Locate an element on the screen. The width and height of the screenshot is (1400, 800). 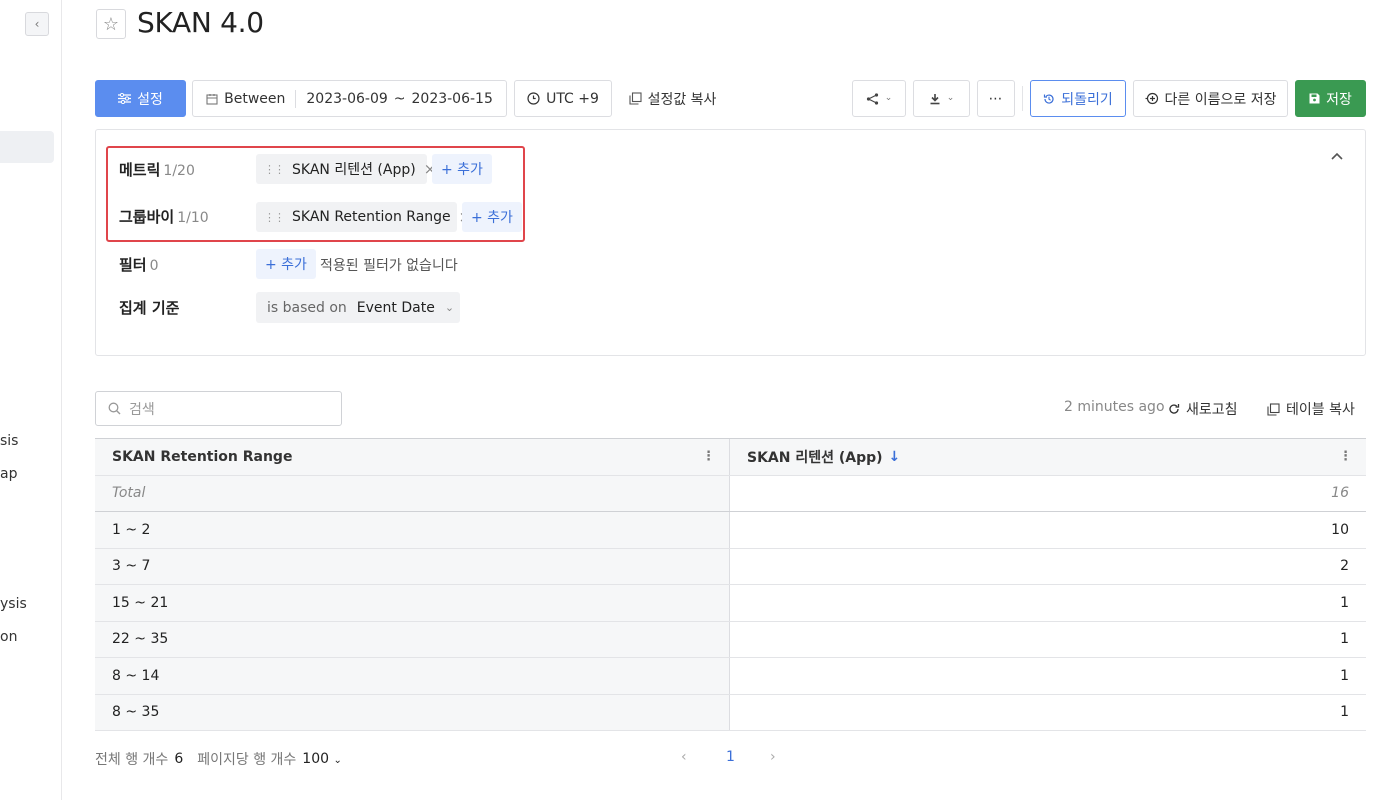
save-as-button: 다른 이름으로 저장 is located at coordinates (1210, 98).